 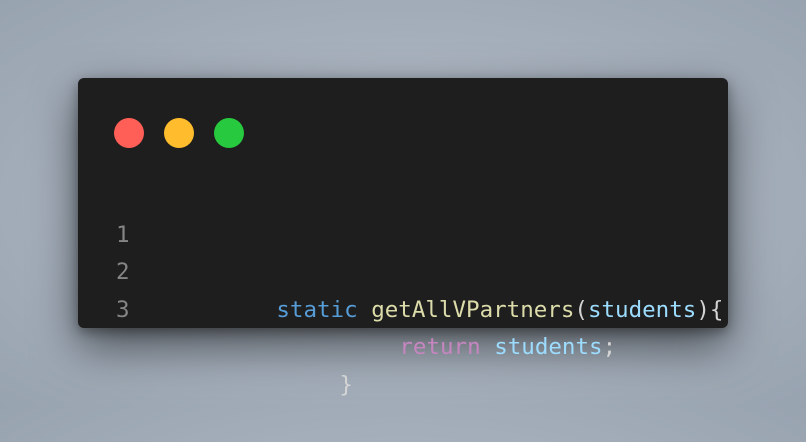 I want to click on keyword-token: return, so click(x=440, y=347).